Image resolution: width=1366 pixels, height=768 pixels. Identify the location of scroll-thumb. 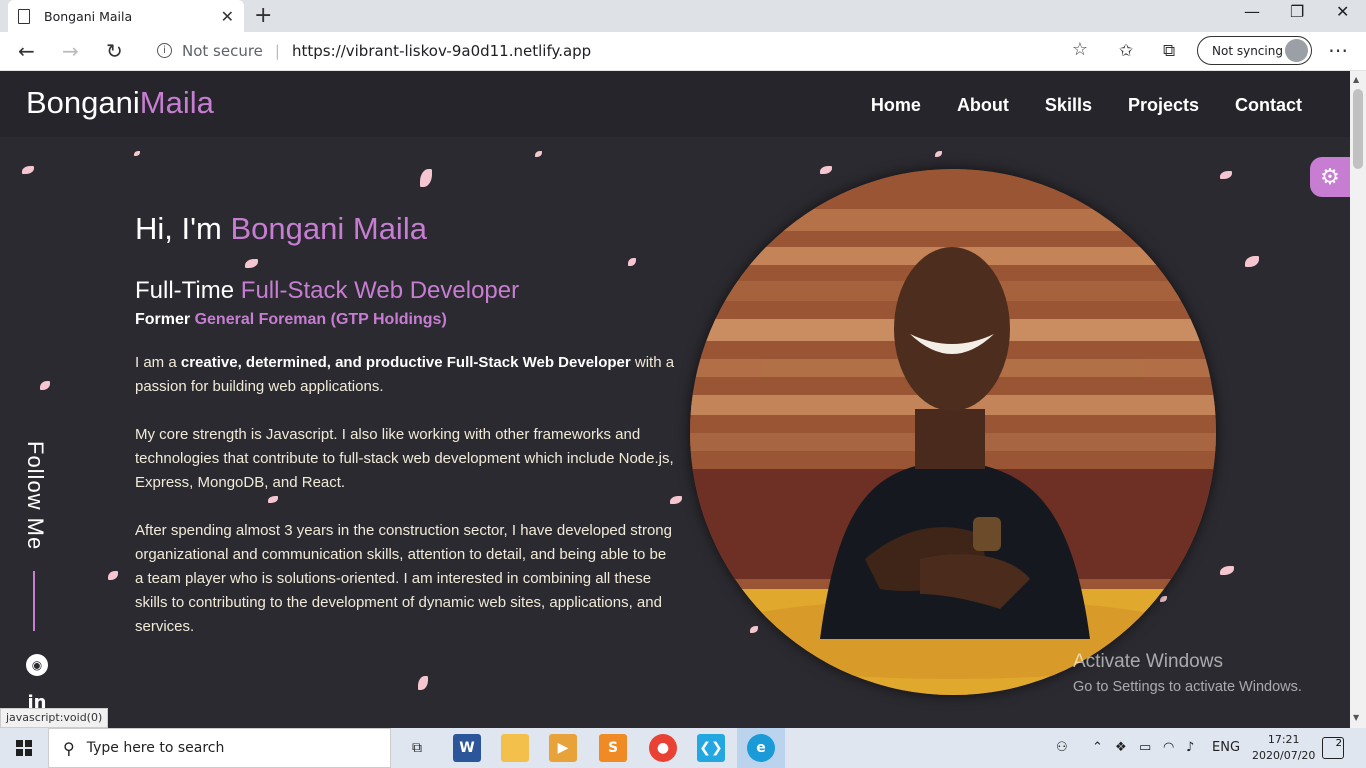
(1358, 129).